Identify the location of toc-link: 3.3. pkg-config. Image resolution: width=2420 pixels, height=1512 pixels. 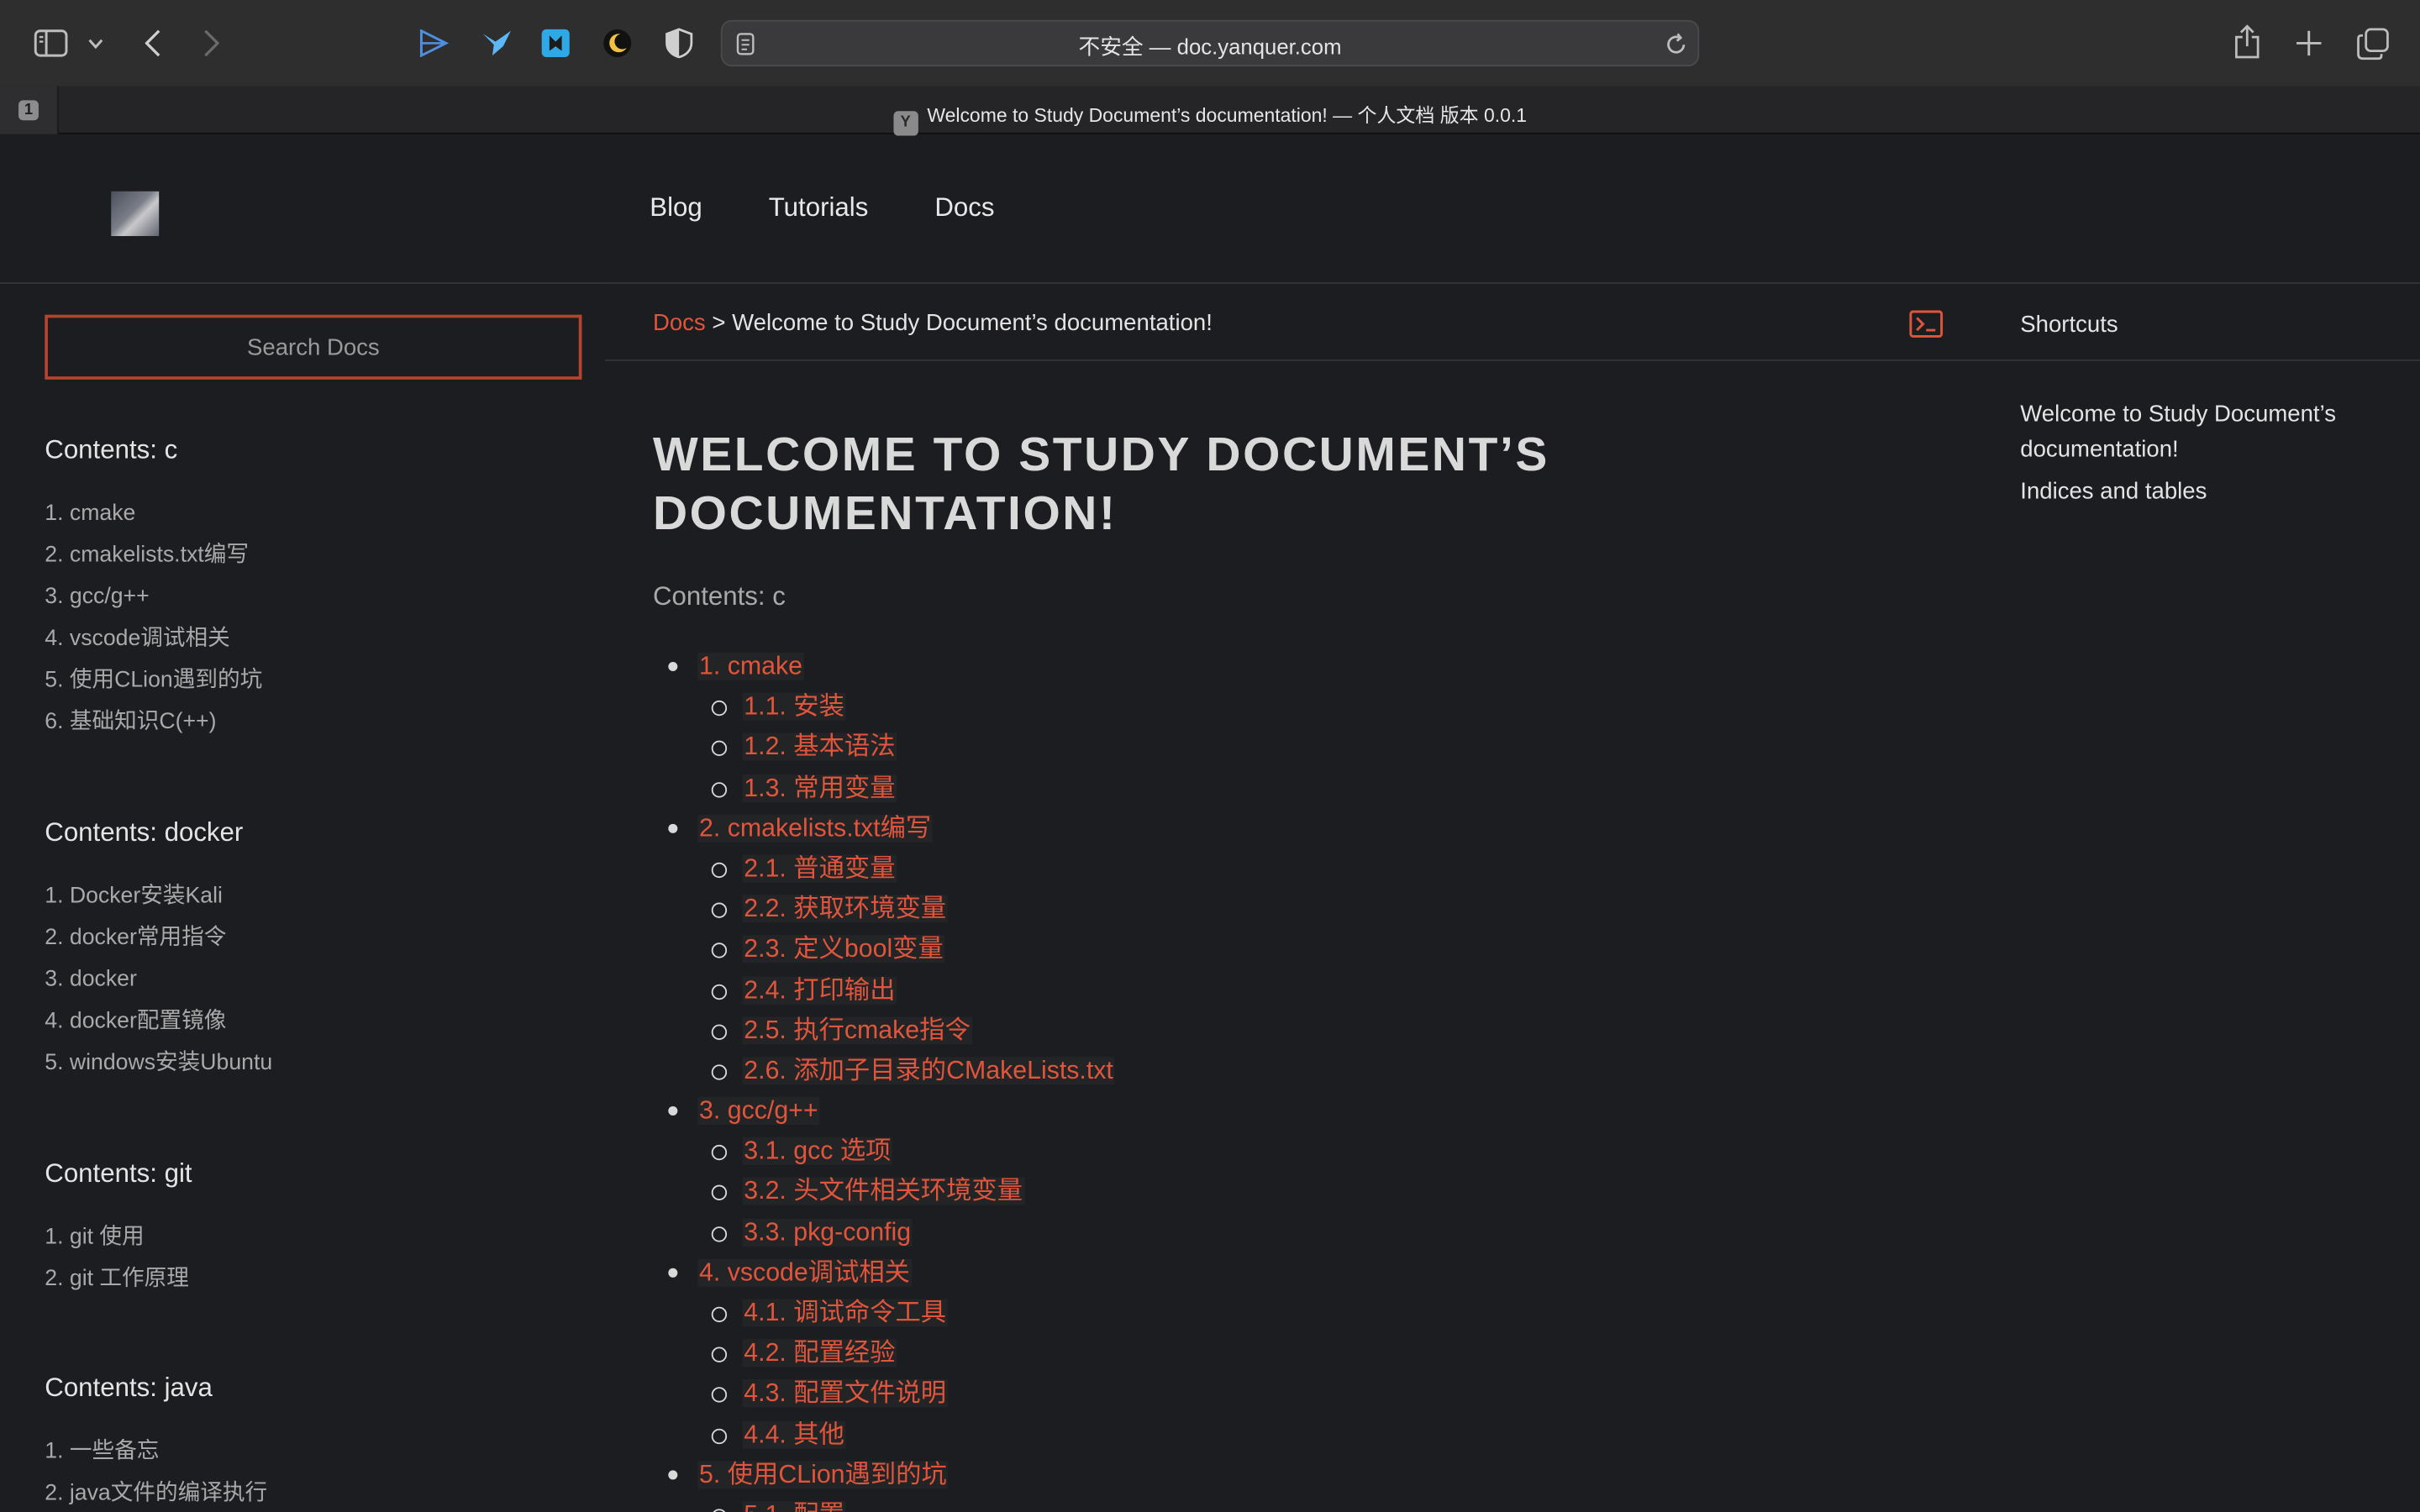
(827, 1232).